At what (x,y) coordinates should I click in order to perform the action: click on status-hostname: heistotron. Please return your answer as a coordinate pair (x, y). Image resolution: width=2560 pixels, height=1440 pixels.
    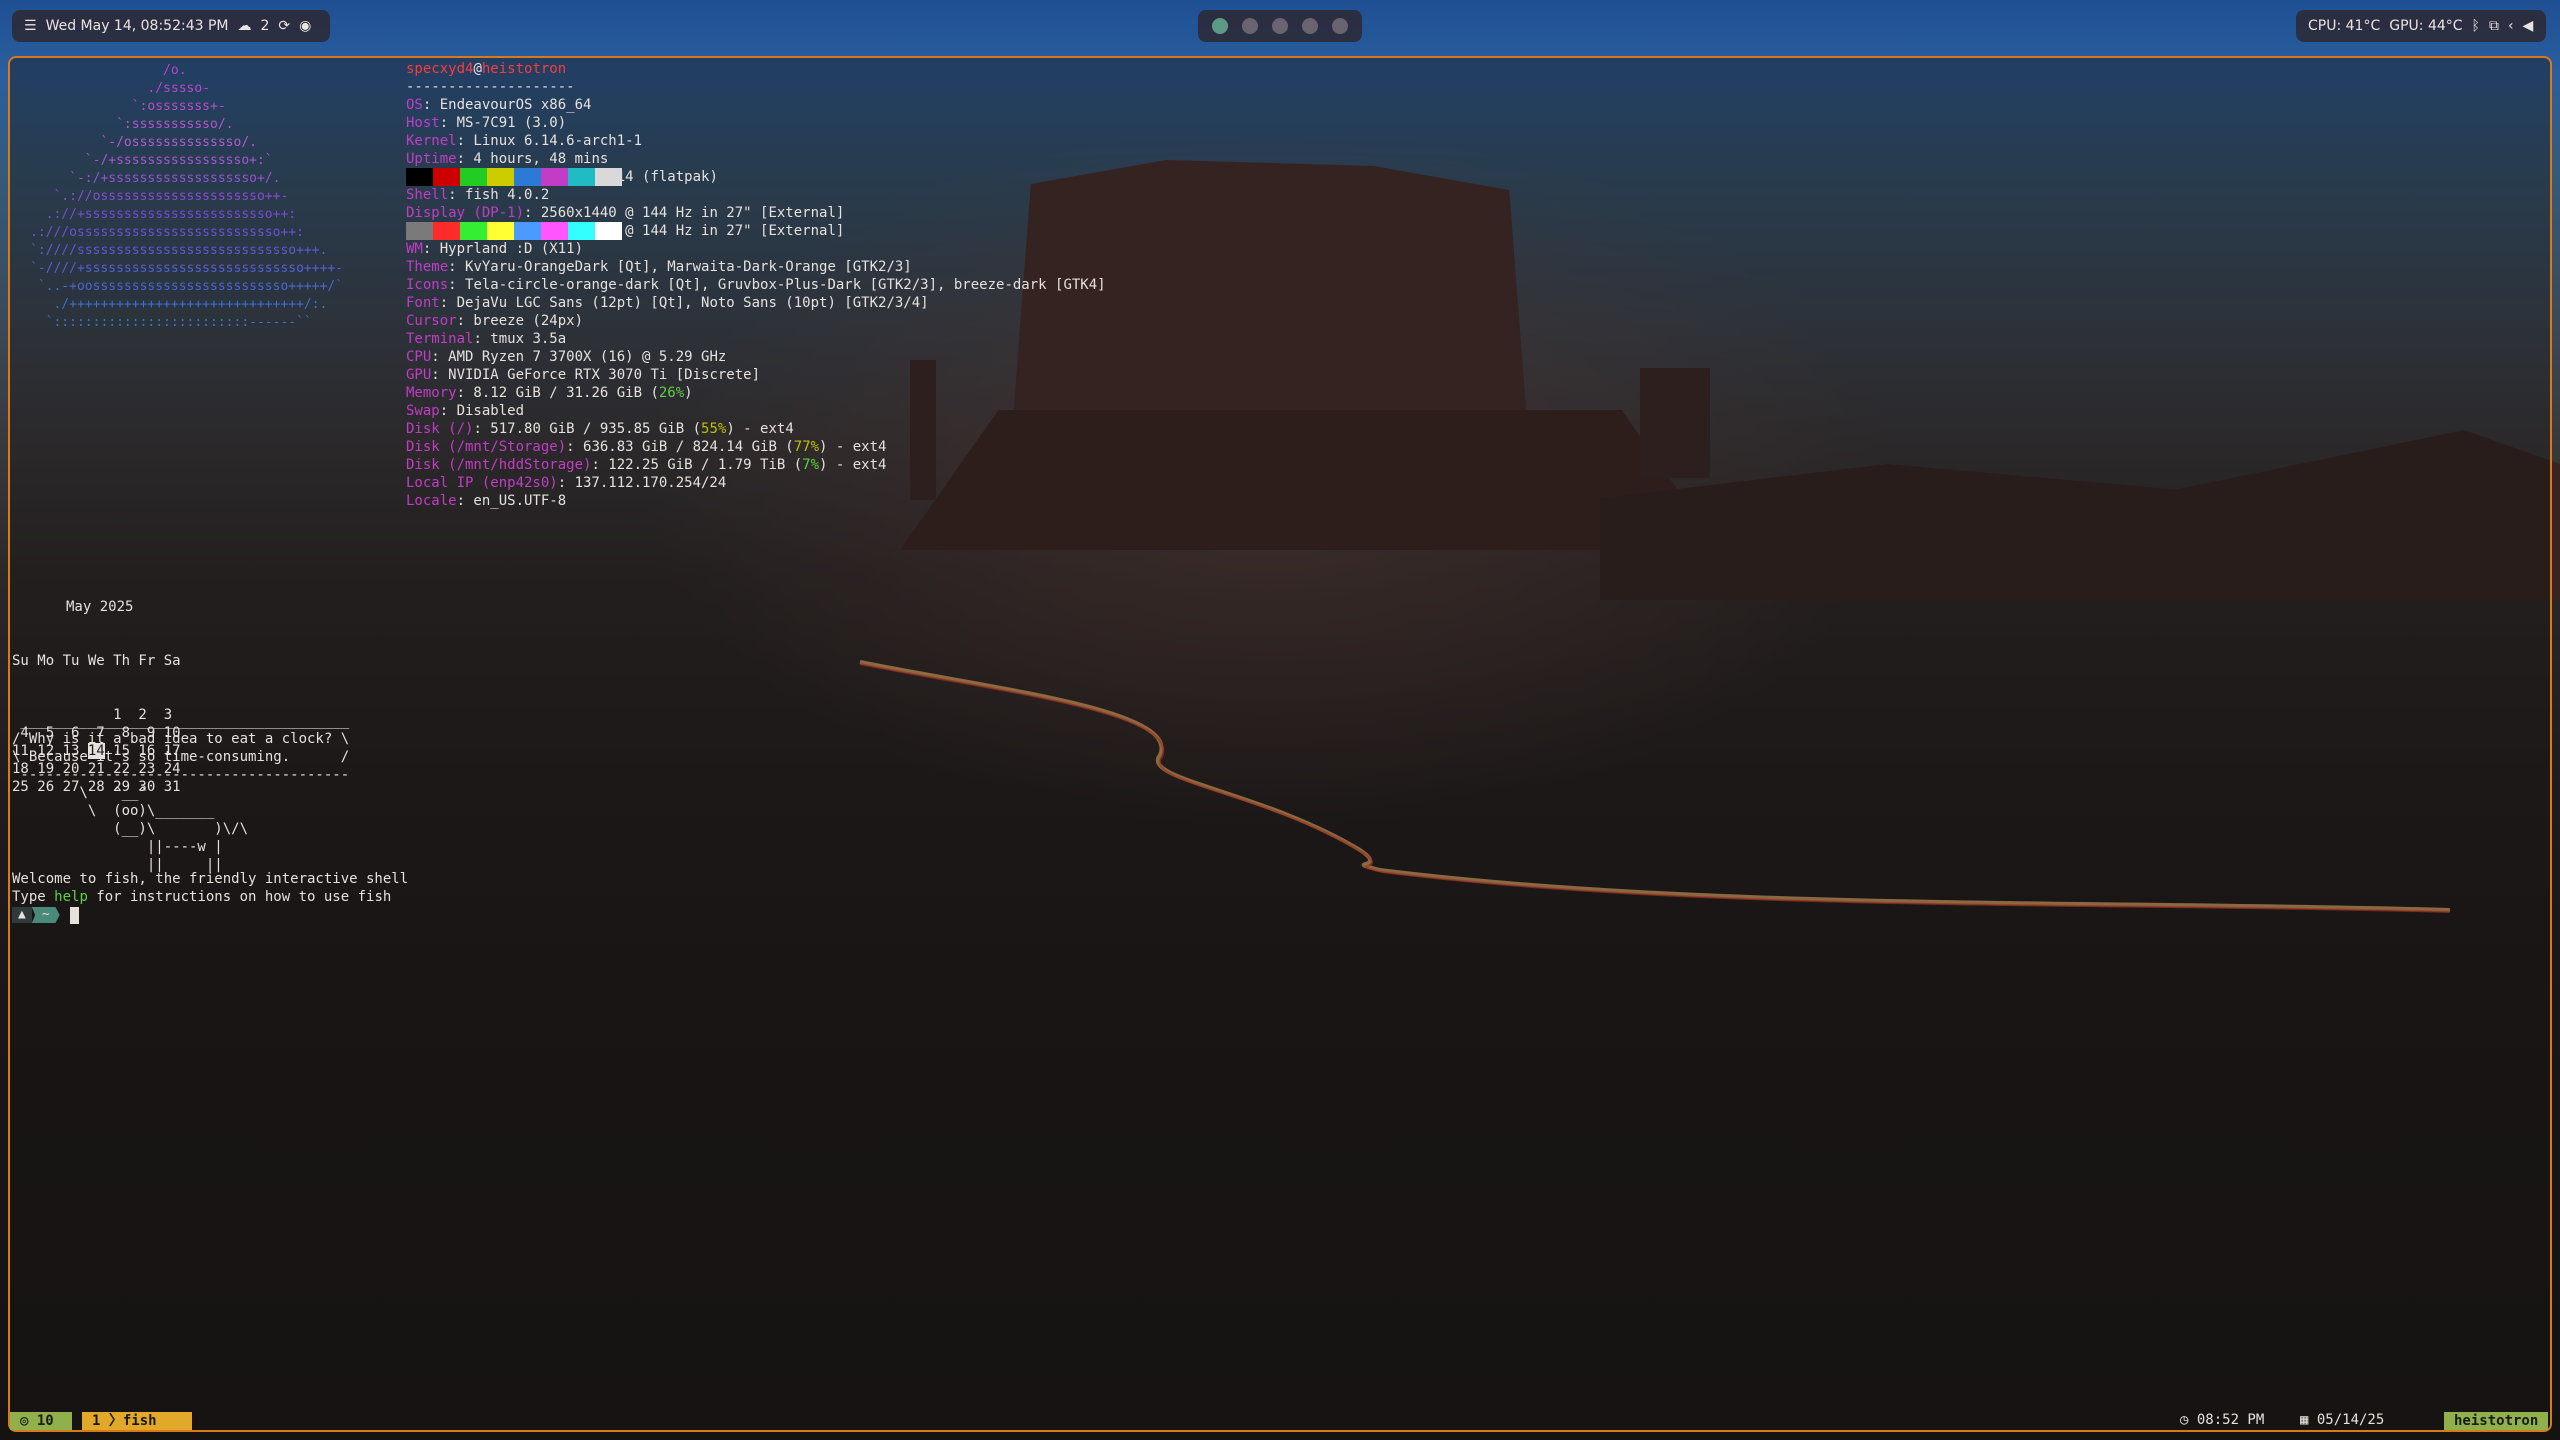
    Looking at the image, I should click on (2496, 1421).